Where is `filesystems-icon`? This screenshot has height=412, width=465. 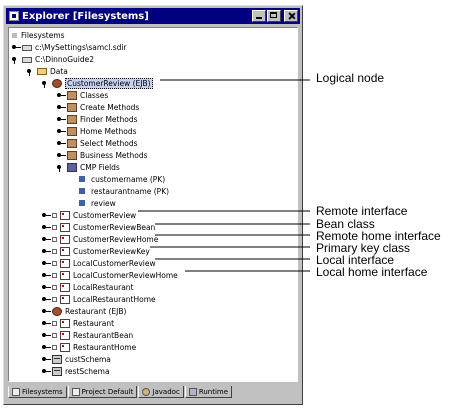 filesystems-icon is located at coordinates (14, 35).